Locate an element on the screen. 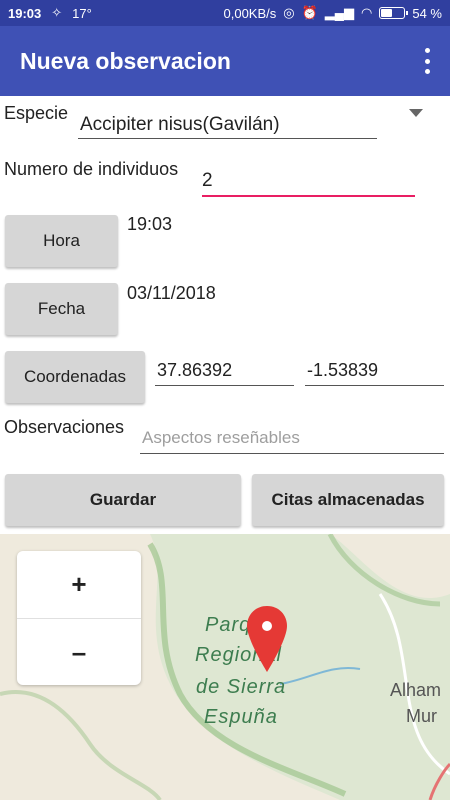 The image size is (450, 800). app-bar: Nueva observacion is located at coordinates (225, 61).